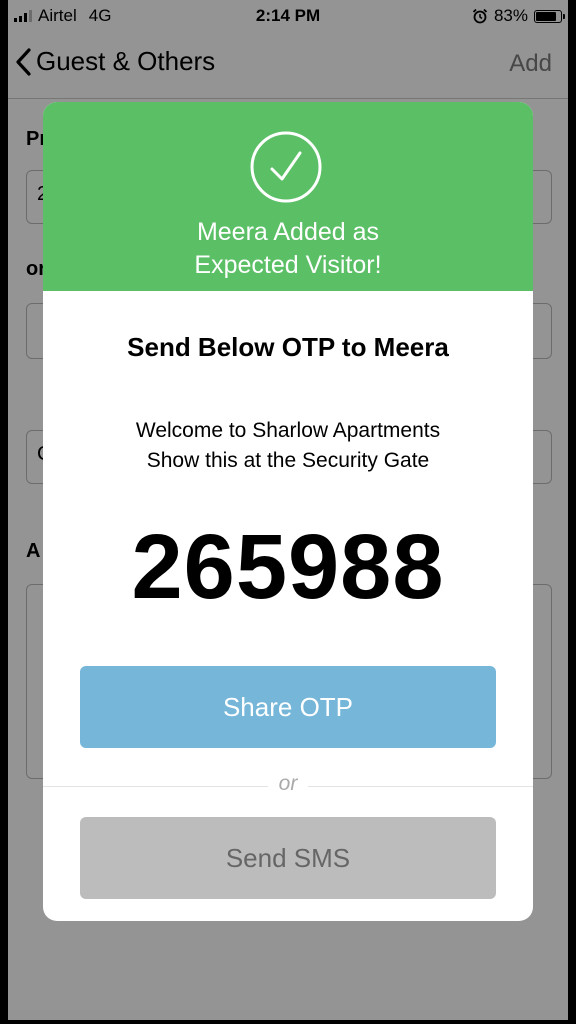  Describe the element at coordinates (288, 567) in the screenshot. I see `otp-code: 265988` at that location.